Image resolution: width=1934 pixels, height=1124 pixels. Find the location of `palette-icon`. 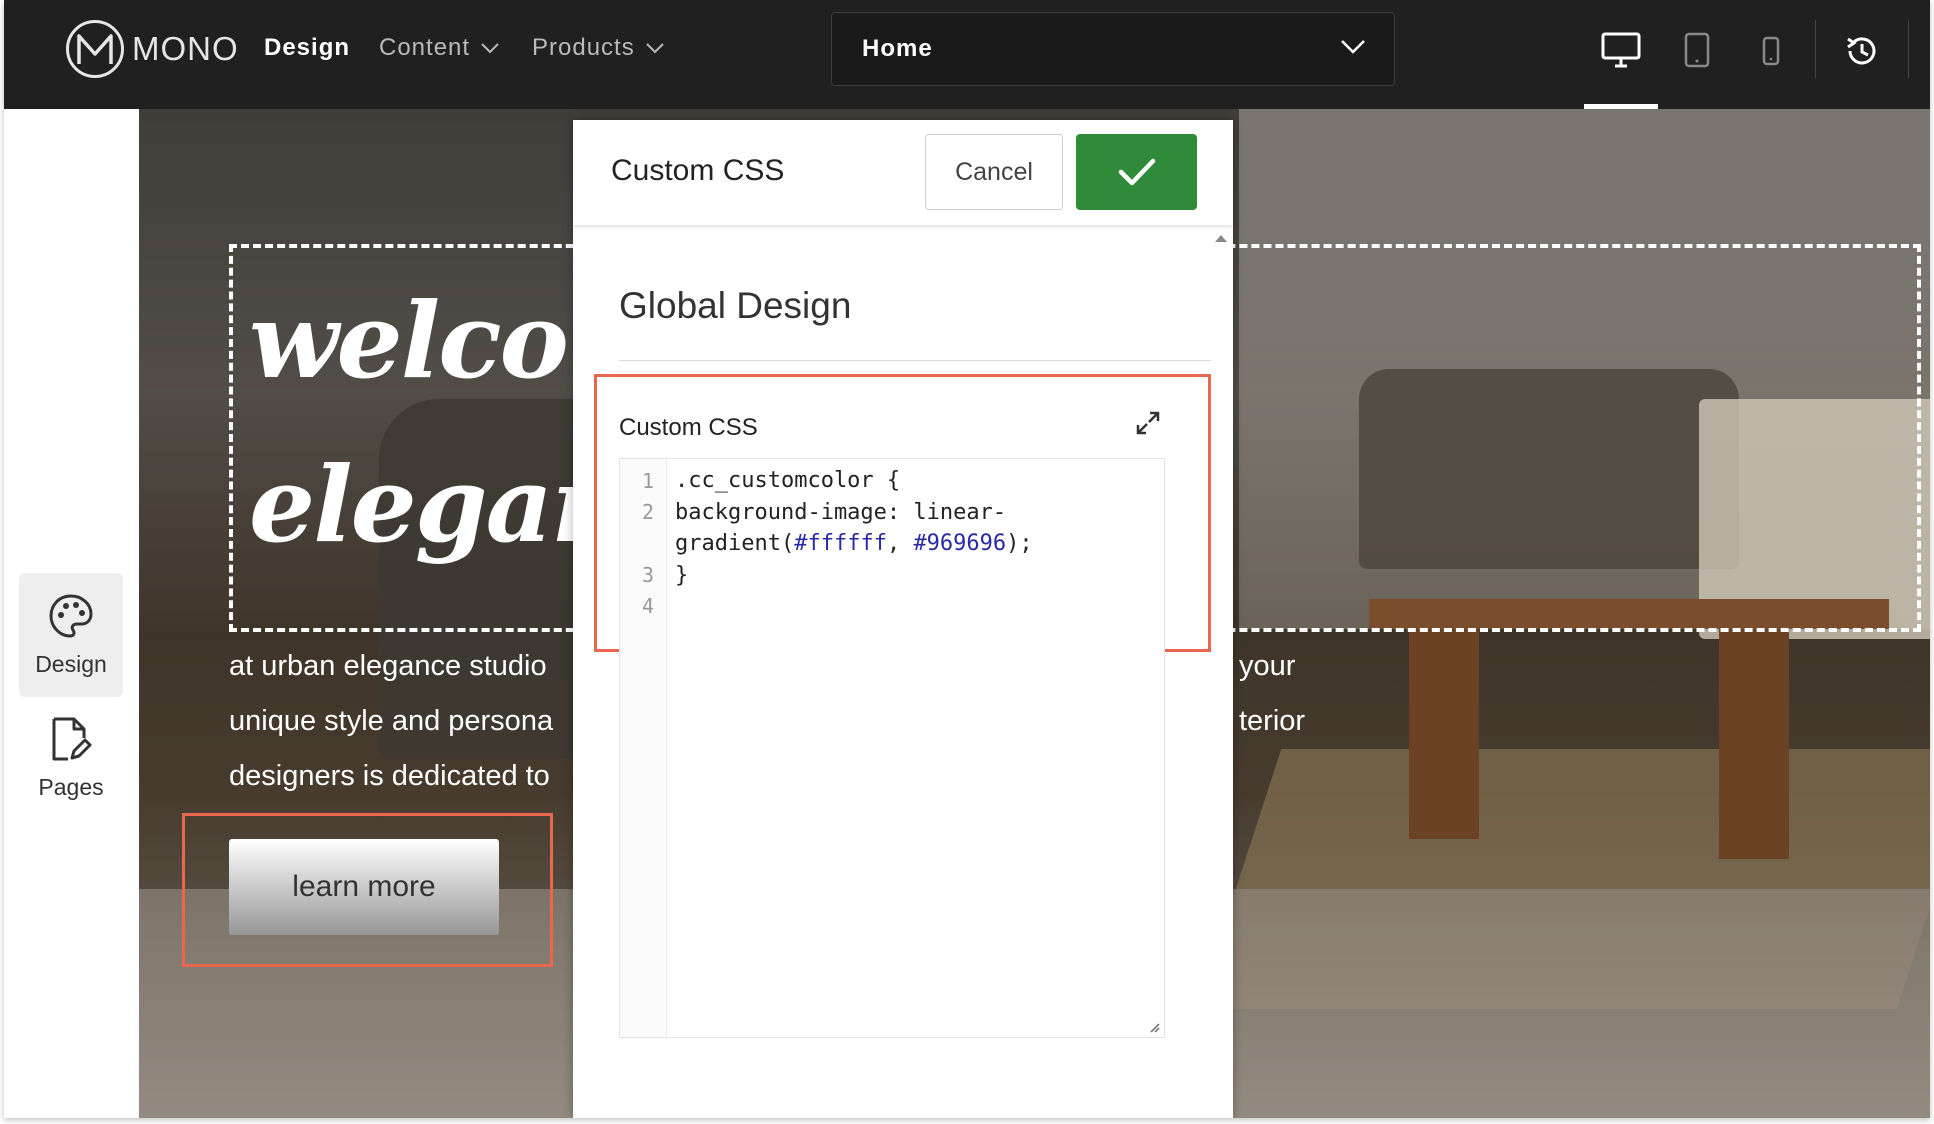

palette-icon is located at coordinates (71, 615).